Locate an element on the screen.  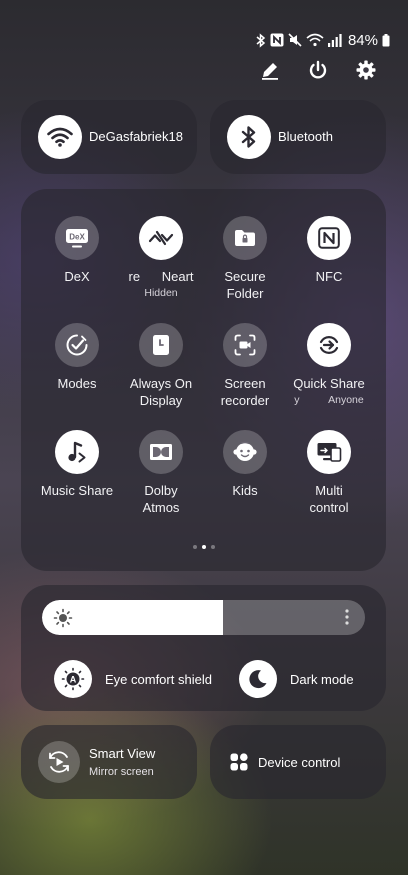
tile-label: DeX is located at coordinates (77, 276).